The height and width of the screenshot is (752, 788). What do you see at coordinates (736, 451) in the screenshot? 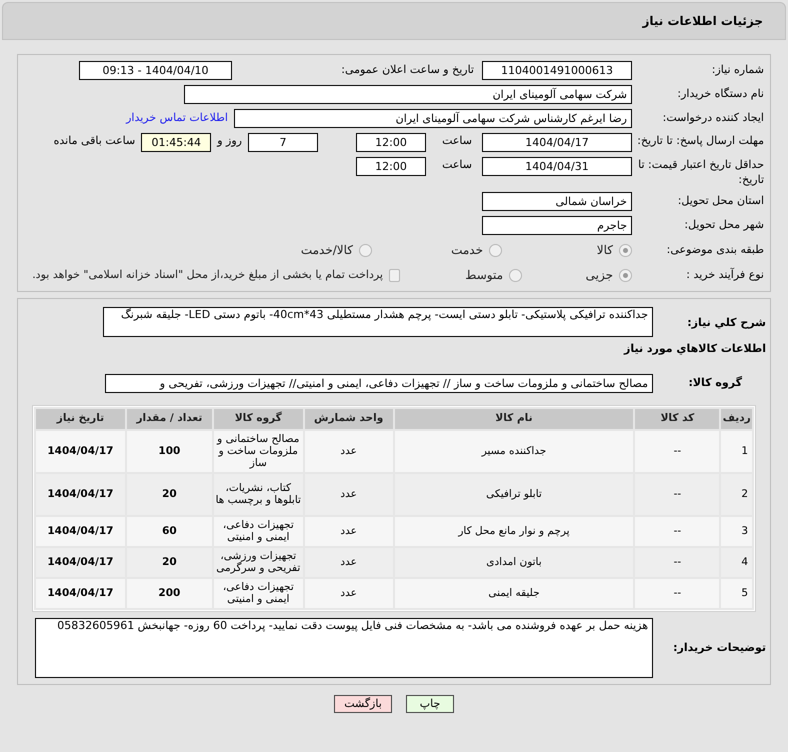
I see `table-cell: 1` at bounding box center [736, 451].